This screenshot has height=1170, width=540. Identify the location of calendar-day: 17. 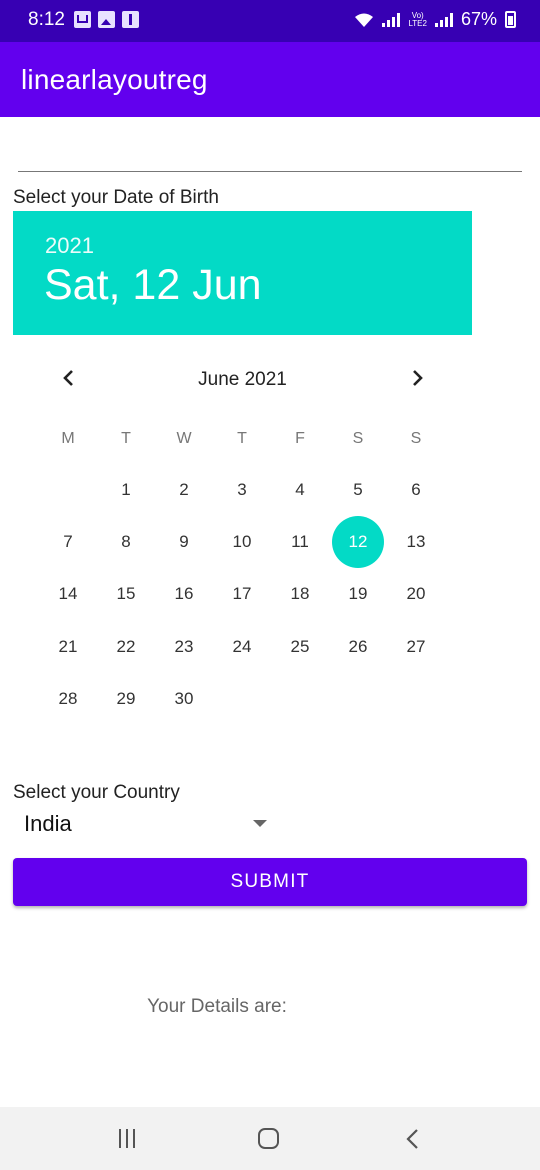
(242, 594).